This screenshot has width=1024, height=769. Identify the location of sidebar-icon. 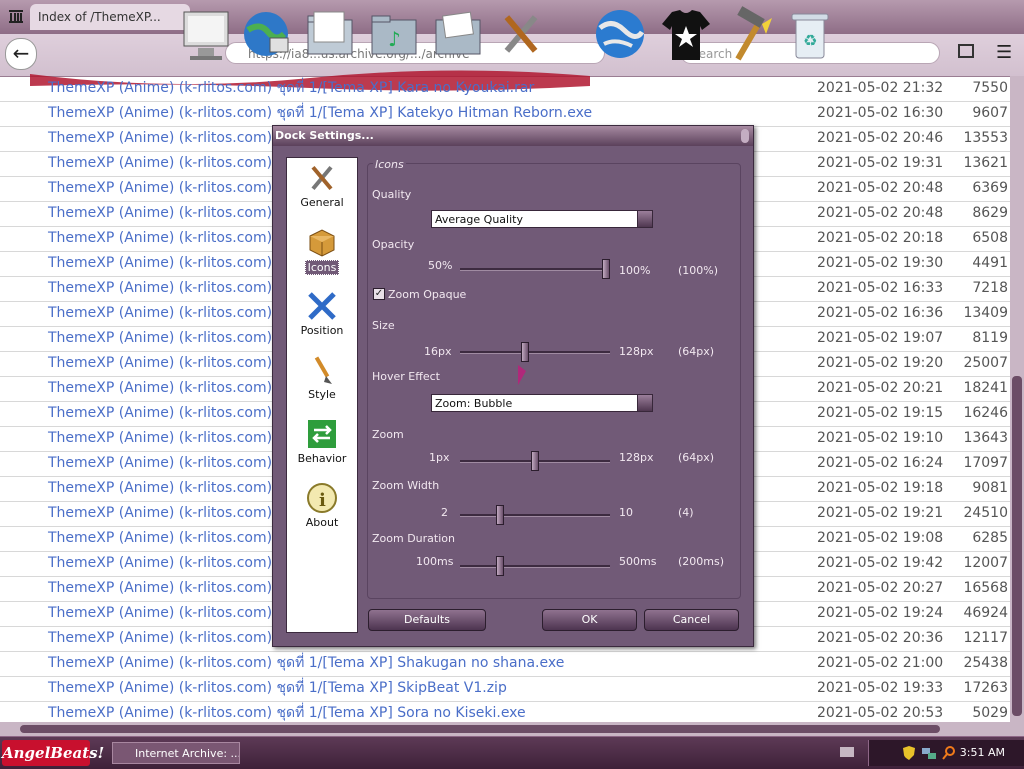
(966, 51).